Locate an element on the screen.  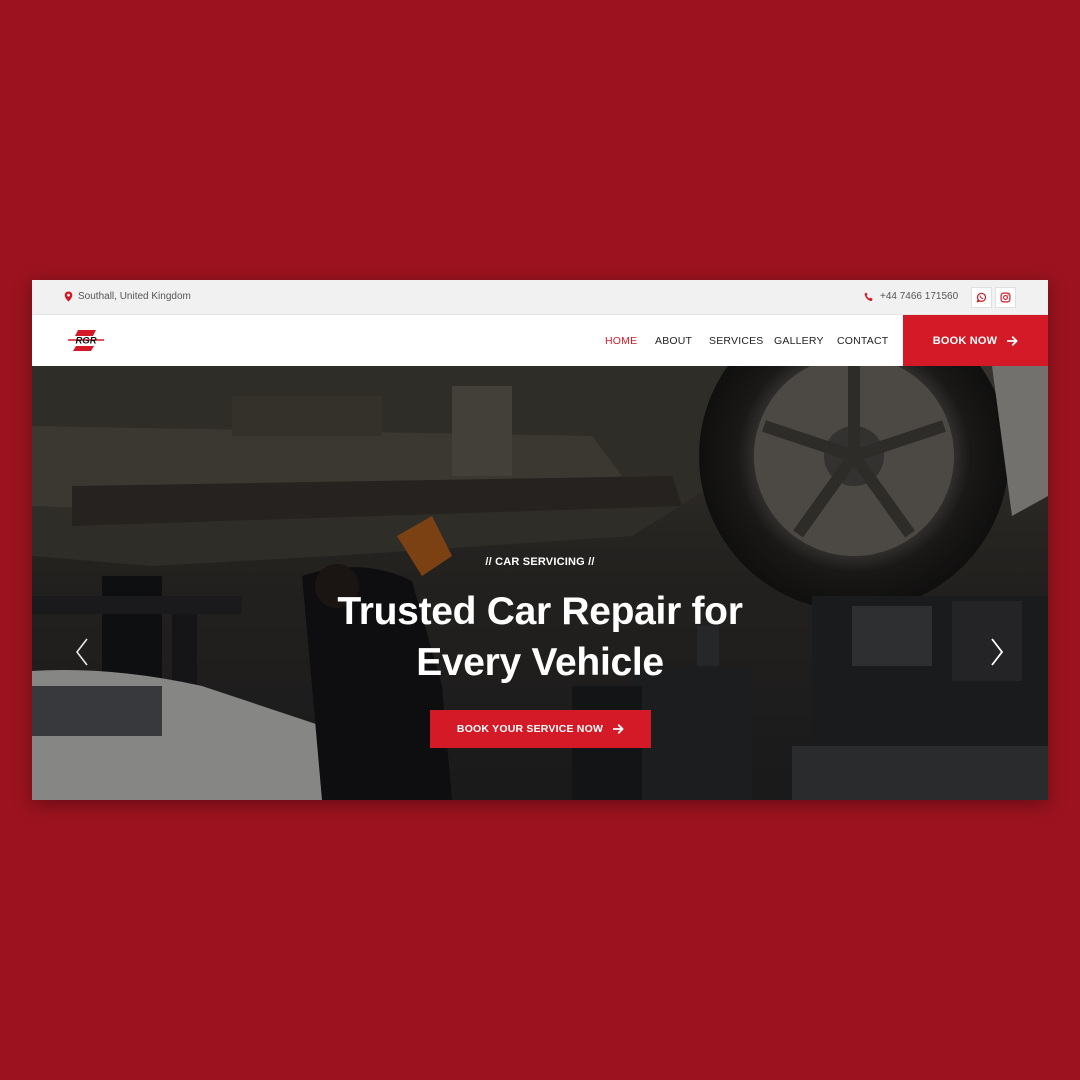
book-now-button: BOOK NOW is located at coordinates (975, 340).